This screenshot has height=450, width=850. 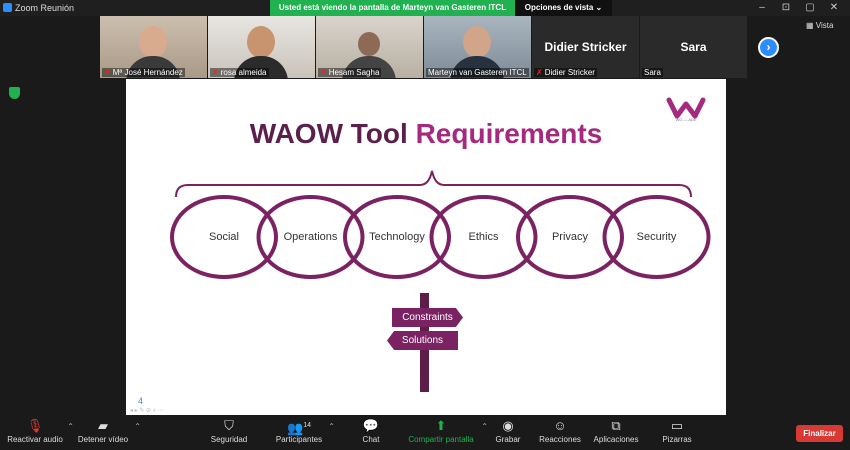 I want to click on view-toggle: ▦ Vista, so click(x=819, y=25).